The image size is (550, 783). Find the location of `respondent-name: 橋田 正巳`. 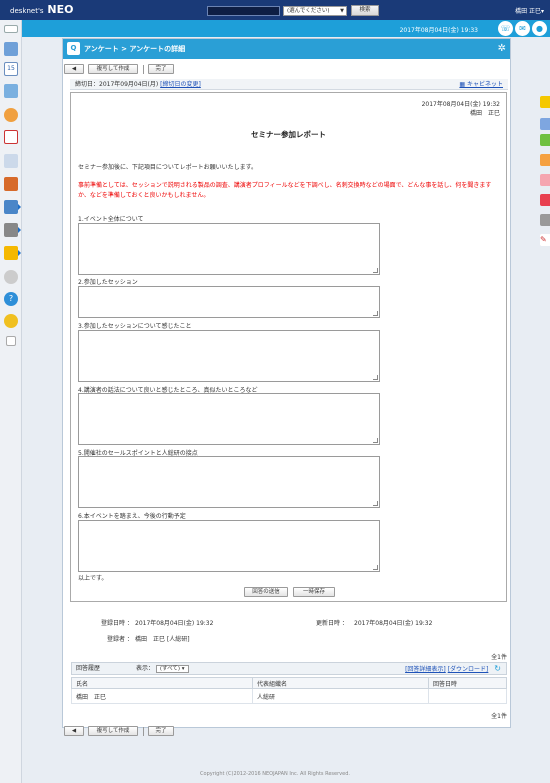

respondent-name: 橋田 正巳 is located at coordinates (162, 696).